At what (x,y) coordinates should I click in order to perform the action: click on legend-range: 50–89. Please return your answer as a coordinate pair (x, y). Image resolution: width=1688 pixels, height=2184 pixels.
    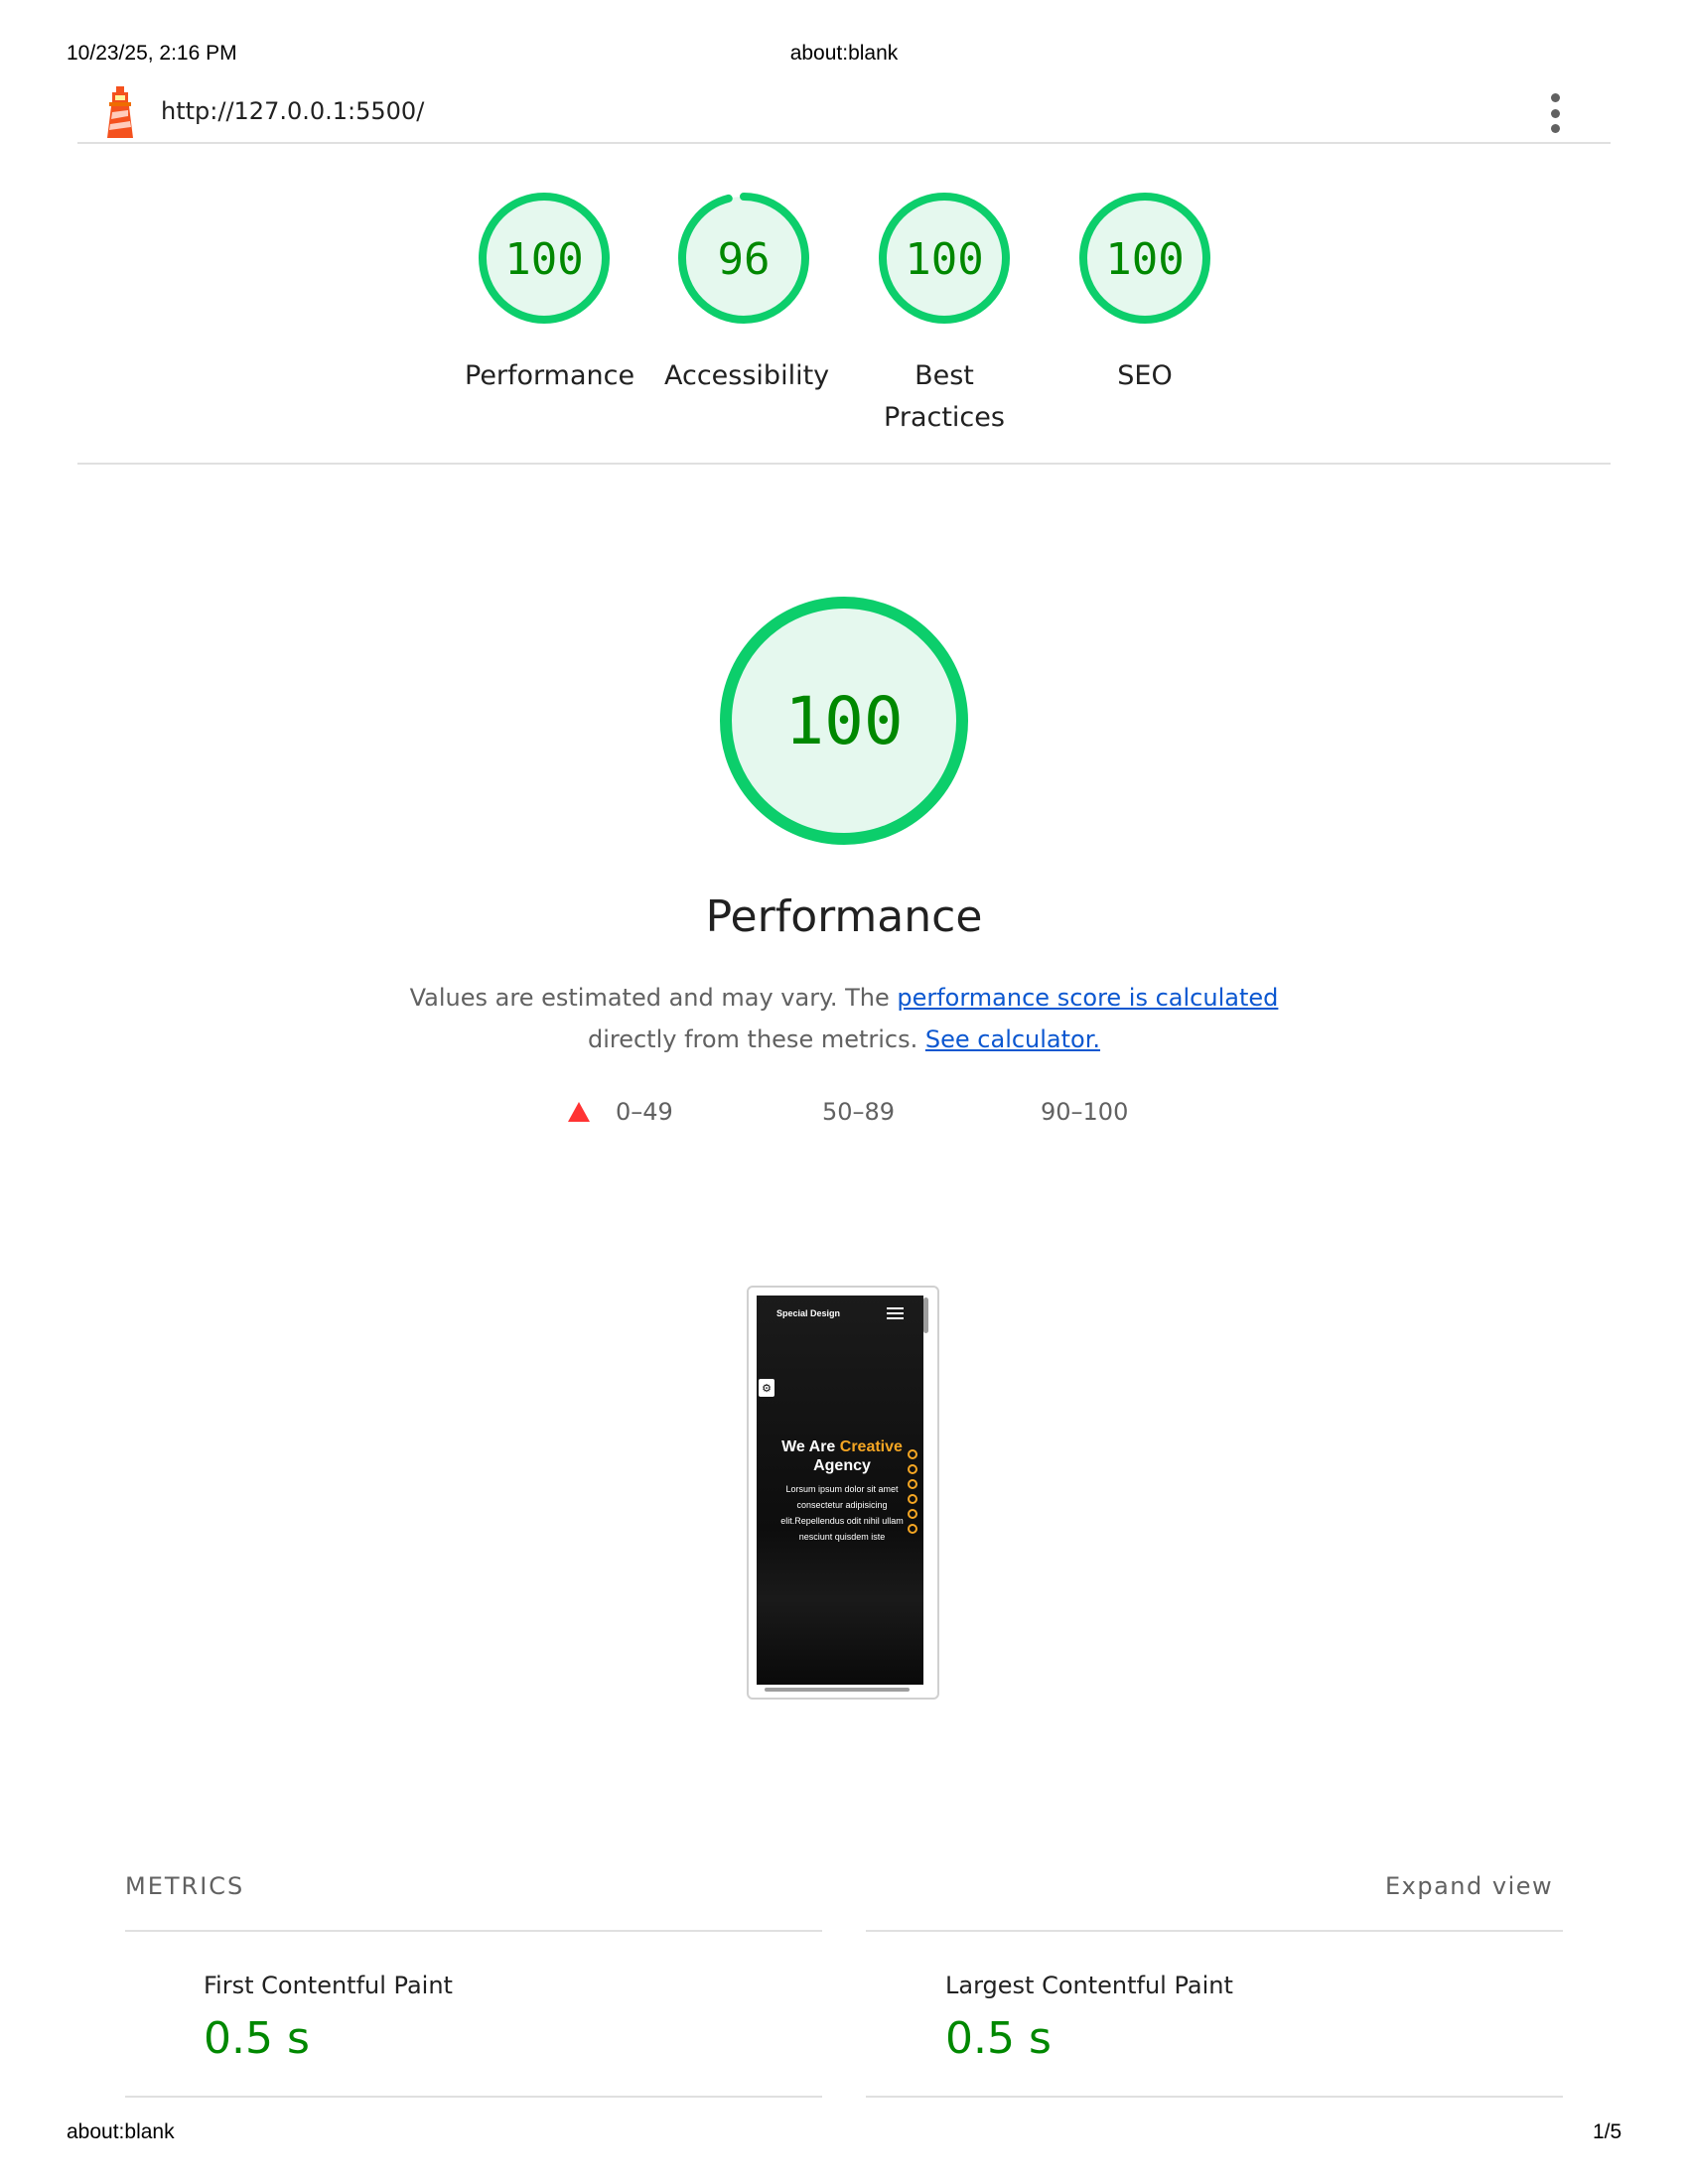
    Looking at the image, I should click on (859, 1112).